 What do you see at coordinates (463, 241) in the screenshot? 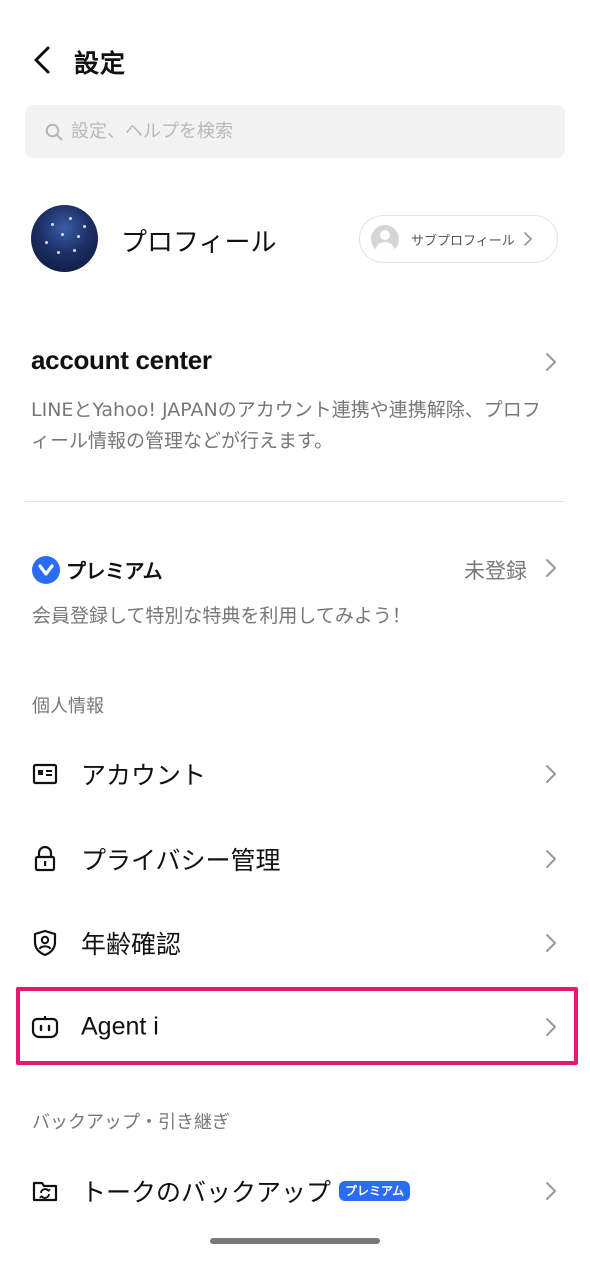
I see `subprofile-label: サブプロフィール` at bounding box center [463, 241].